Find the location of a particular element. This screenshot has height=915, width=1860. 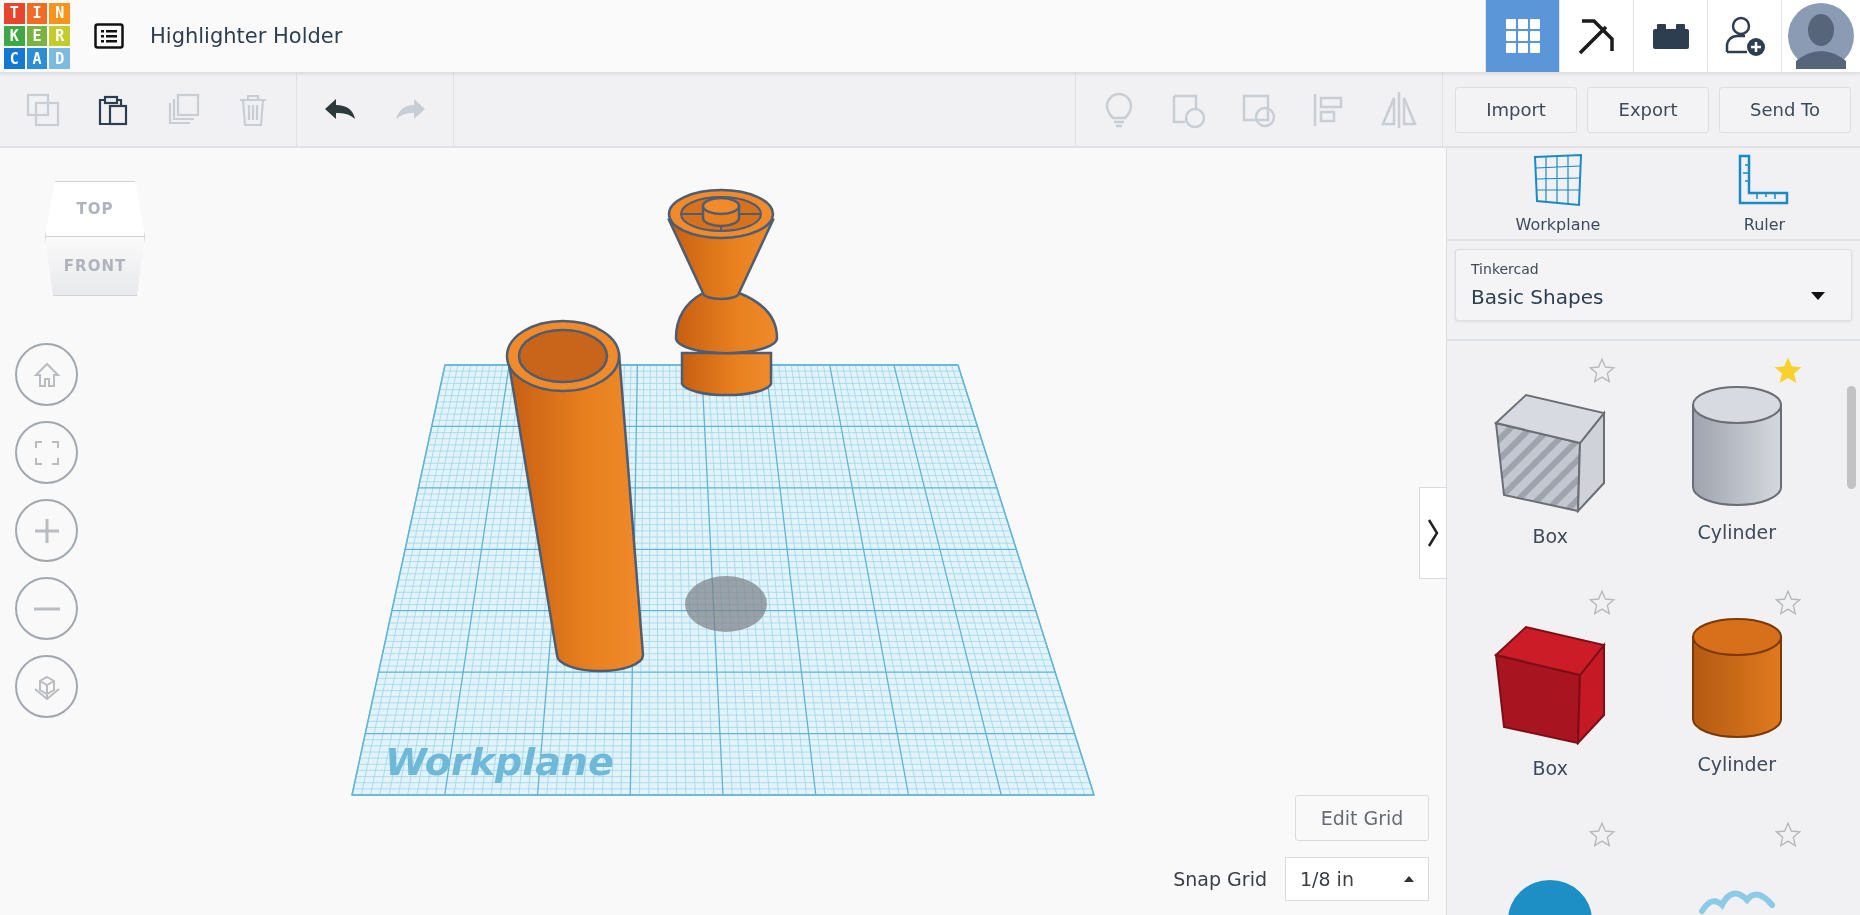

toolbar-button: Export is located at coordinates (1648, 109).